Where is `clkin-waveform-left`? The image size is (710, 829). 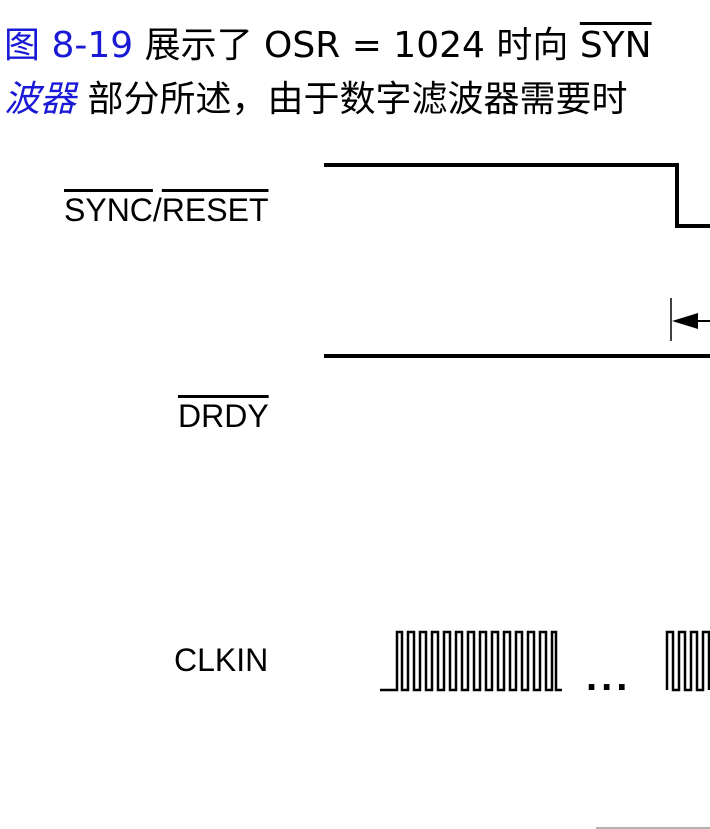
clkin-waveform-left is located at coordinates (471, 661).